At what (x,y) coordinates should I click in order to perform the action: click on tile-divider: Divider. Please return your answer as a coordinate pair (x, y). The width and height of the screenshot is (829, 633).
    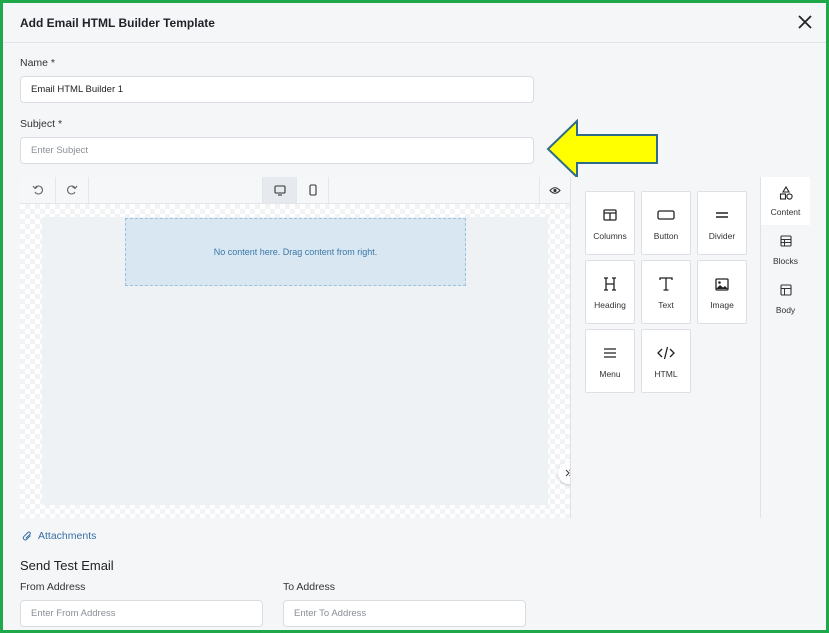
    Looking at the image, I should click on (722, 223).